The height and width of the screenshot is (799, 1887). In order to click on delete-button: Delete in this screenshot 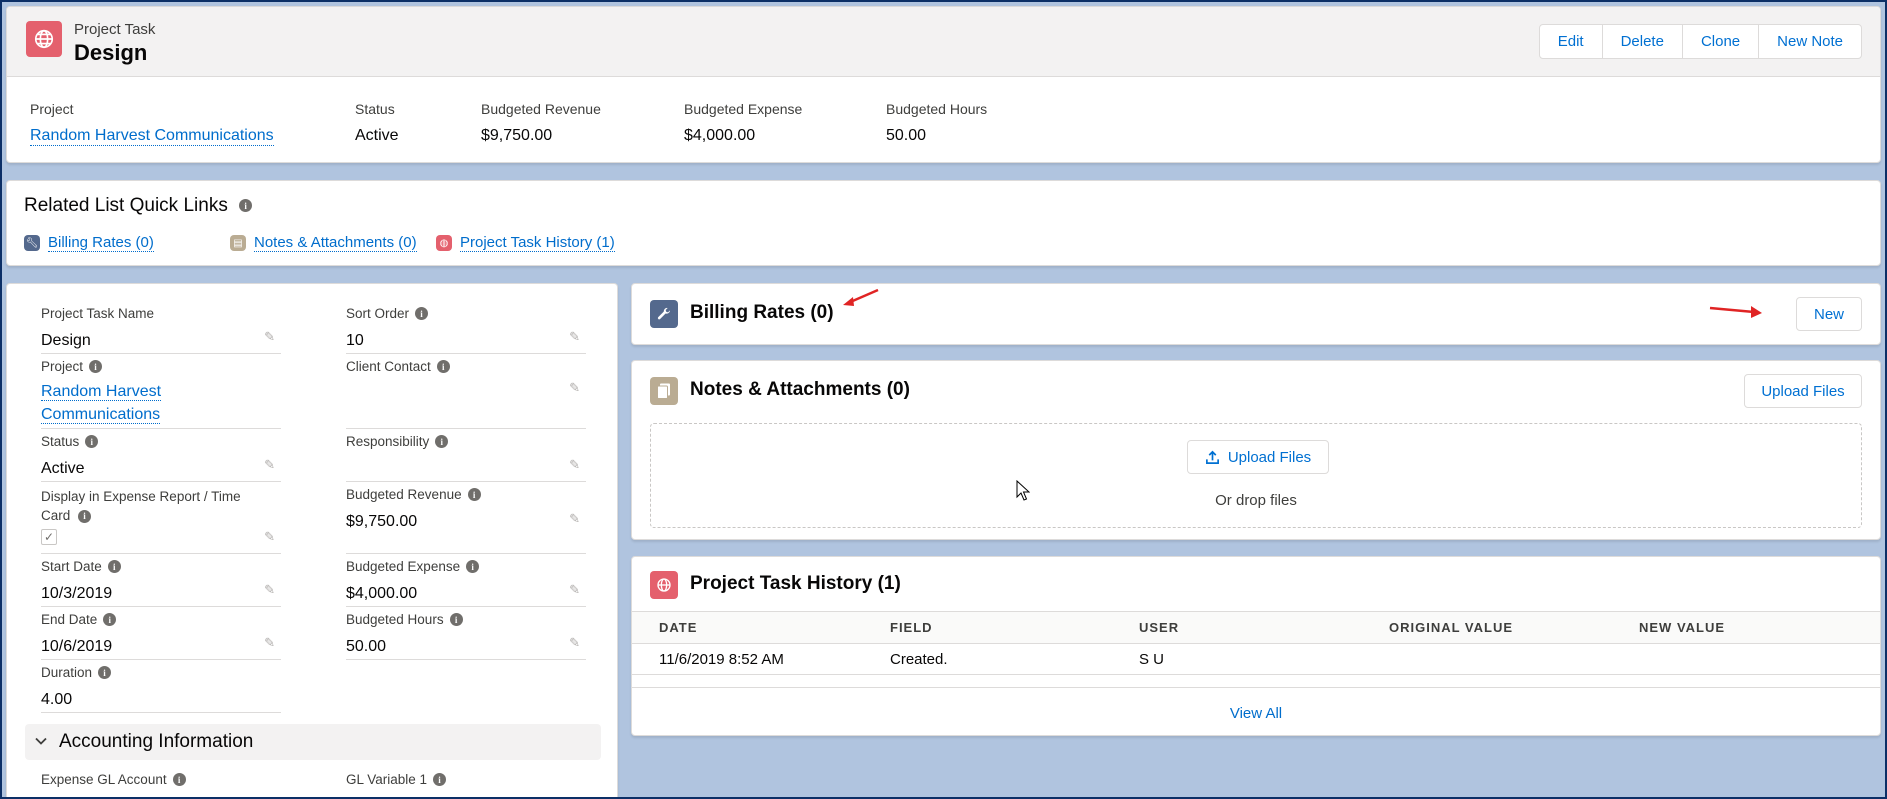, I will do `click(1643, 41)`.